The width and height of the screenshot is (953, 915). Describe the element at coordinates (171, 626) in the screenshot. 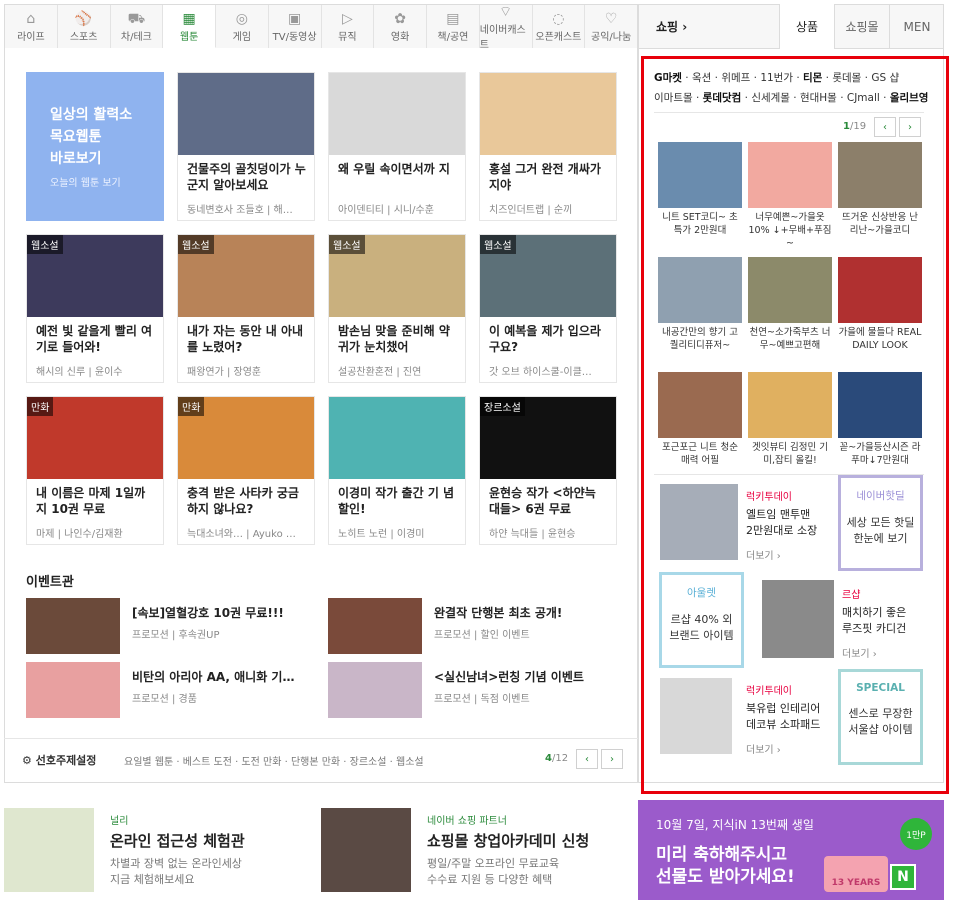

I see `event-item: [속보]열혈강호 10권 무료!!! 프로모션 | 후속권UP` at that location.